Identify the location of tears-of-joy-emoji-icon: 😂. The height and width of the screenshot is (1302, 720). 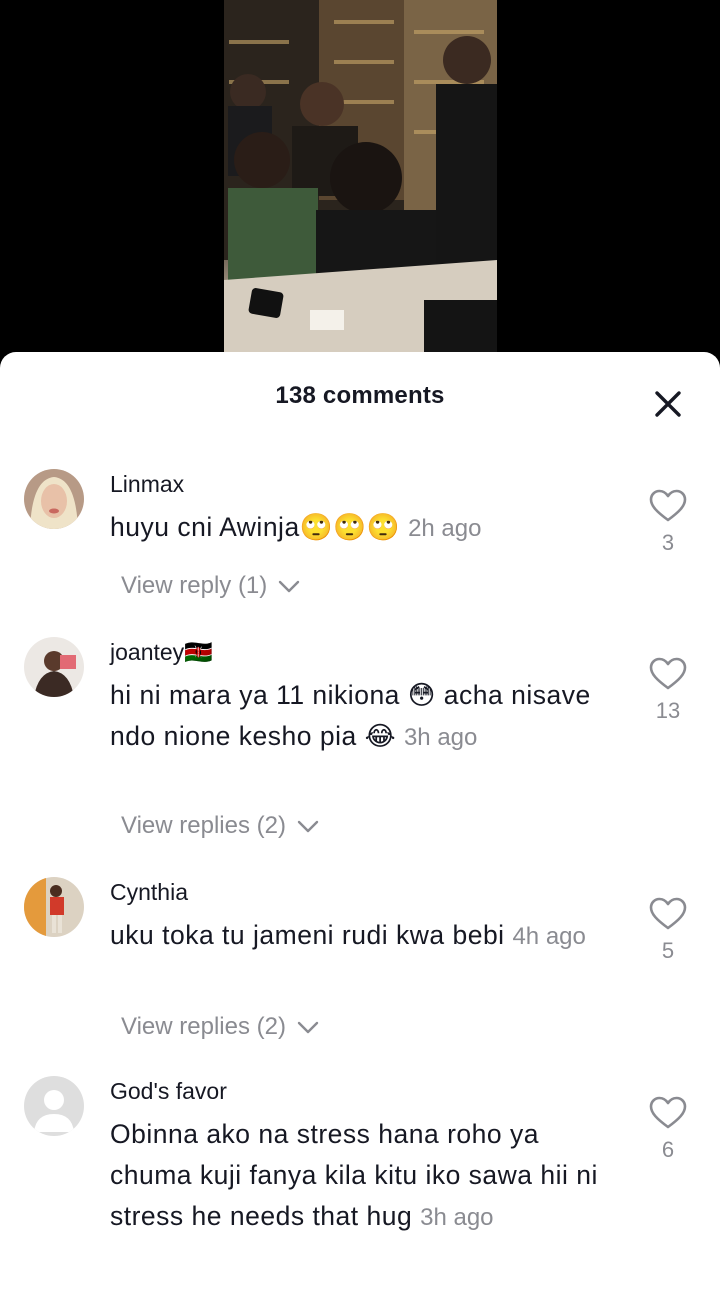
(380, 736).